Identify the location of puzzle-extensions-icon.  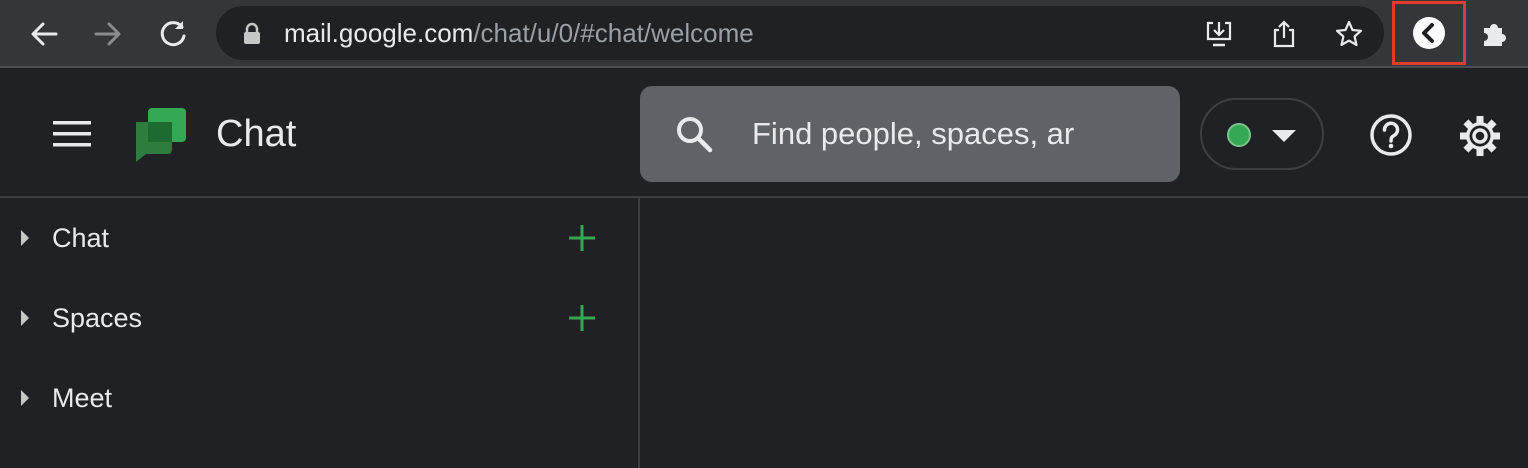
(1495, 35).